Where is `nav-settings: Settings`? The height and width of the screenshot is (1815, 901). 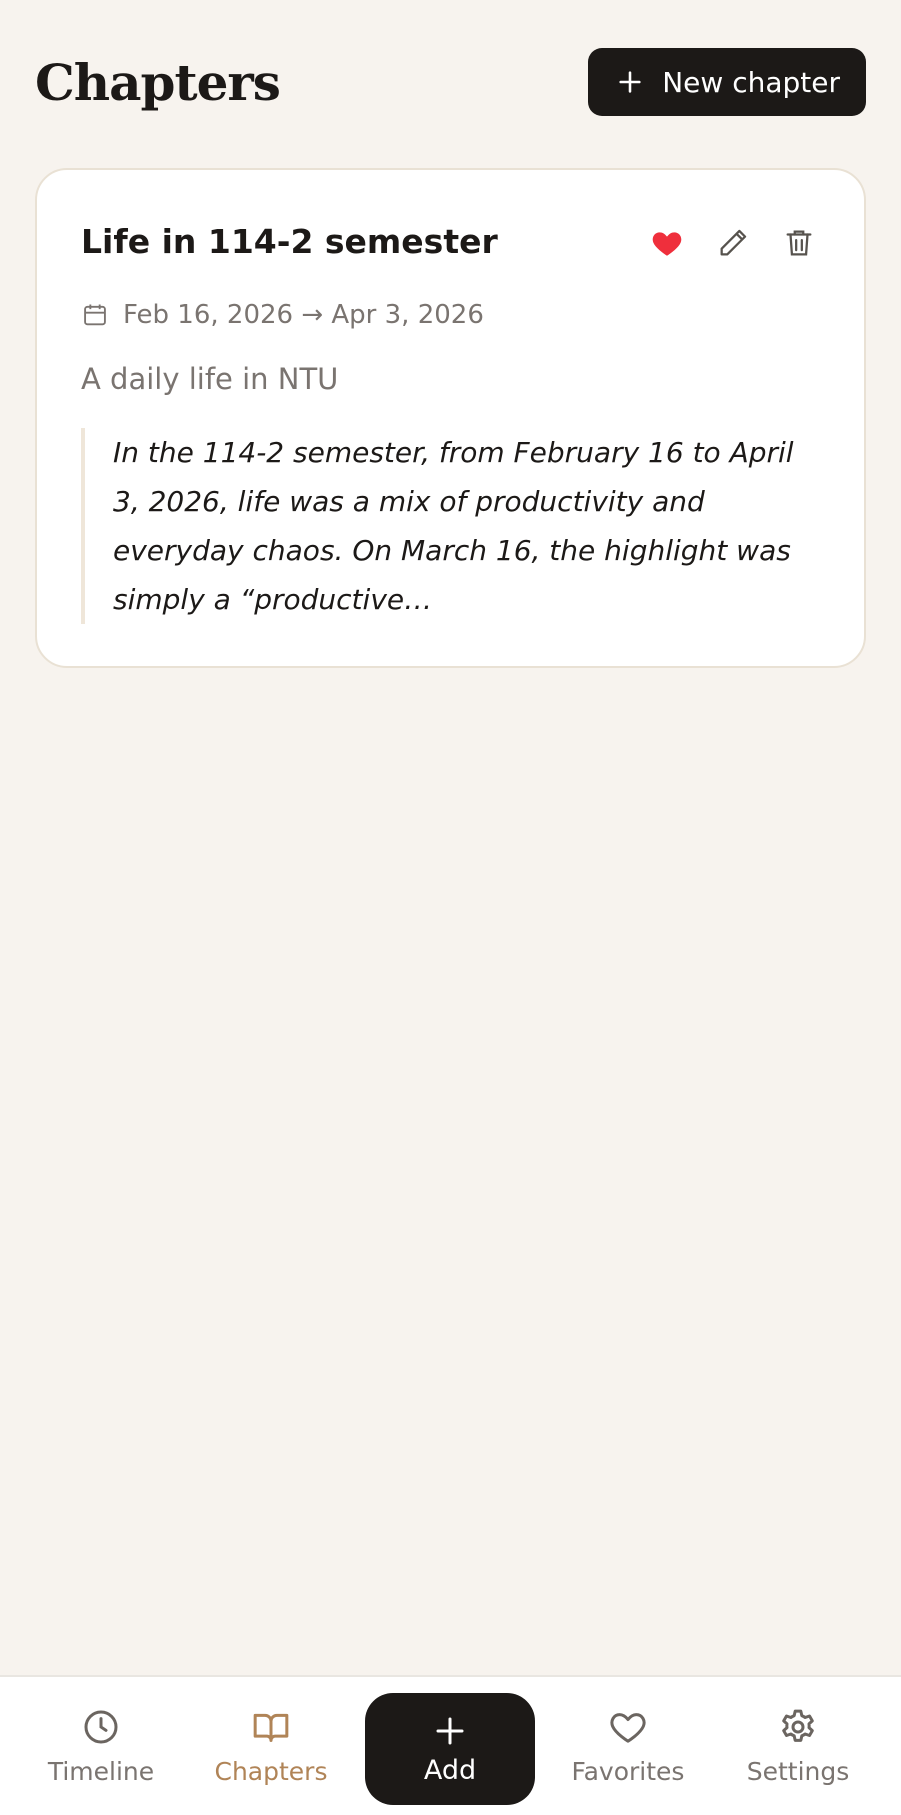
nav-settings: Settings is located at coordinates (798, 1746).